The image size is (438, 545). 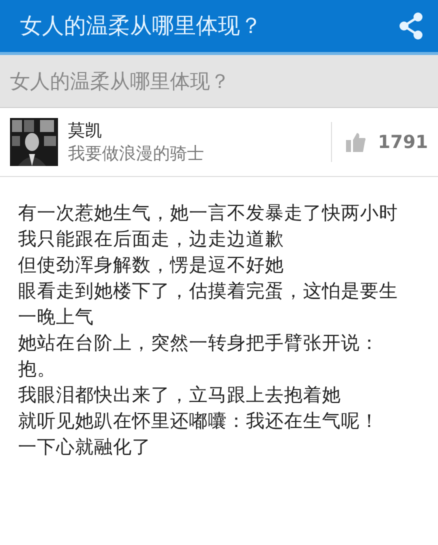 What do you see at coordinates (85, 448) in the screenshot?
I see `answer-text-line: 一下心就融化了` at bounding box center [85, 448].